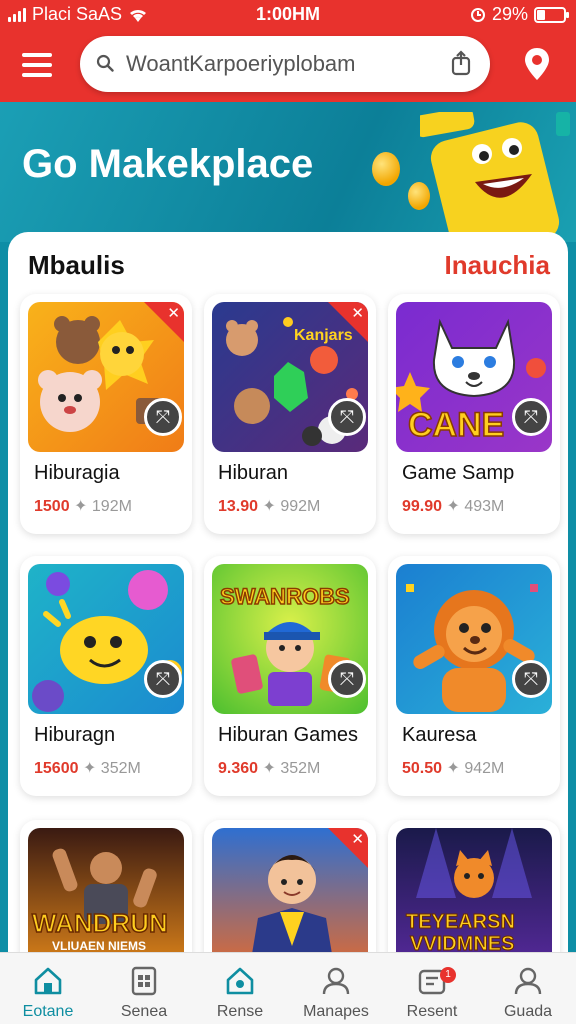 Image resolution: width=576 pixels, height=1024 pixels. I want to click on nav-item-guada: Guada, so click(528, 988).